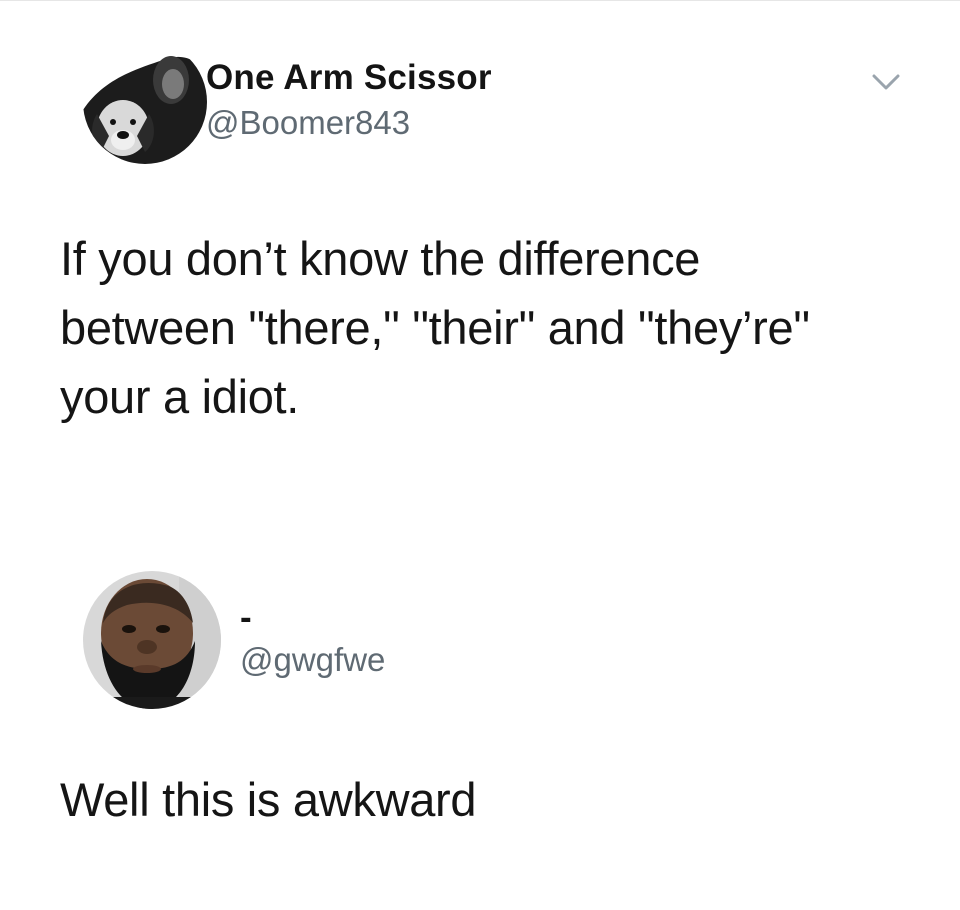  What do you see at coordinates (435, 327) in the screenshot?
I see `tweet-text-line: between "there," "their" and "they’re"` at bounding box center [435, 327].